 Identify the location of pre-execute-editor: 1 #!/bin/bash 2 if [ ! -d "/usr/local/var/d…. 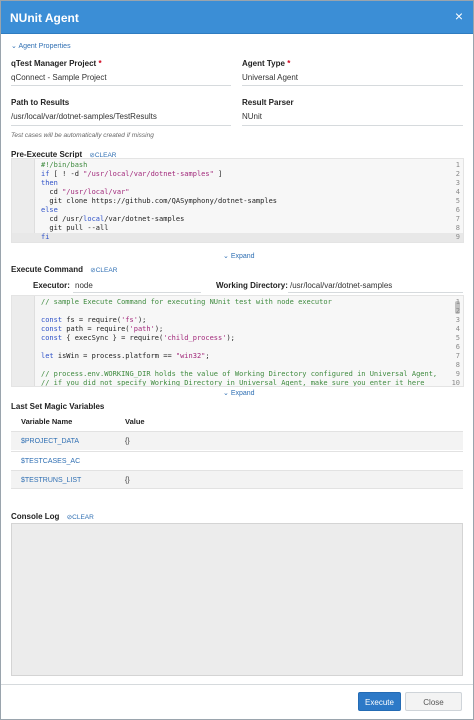
(237, 200).